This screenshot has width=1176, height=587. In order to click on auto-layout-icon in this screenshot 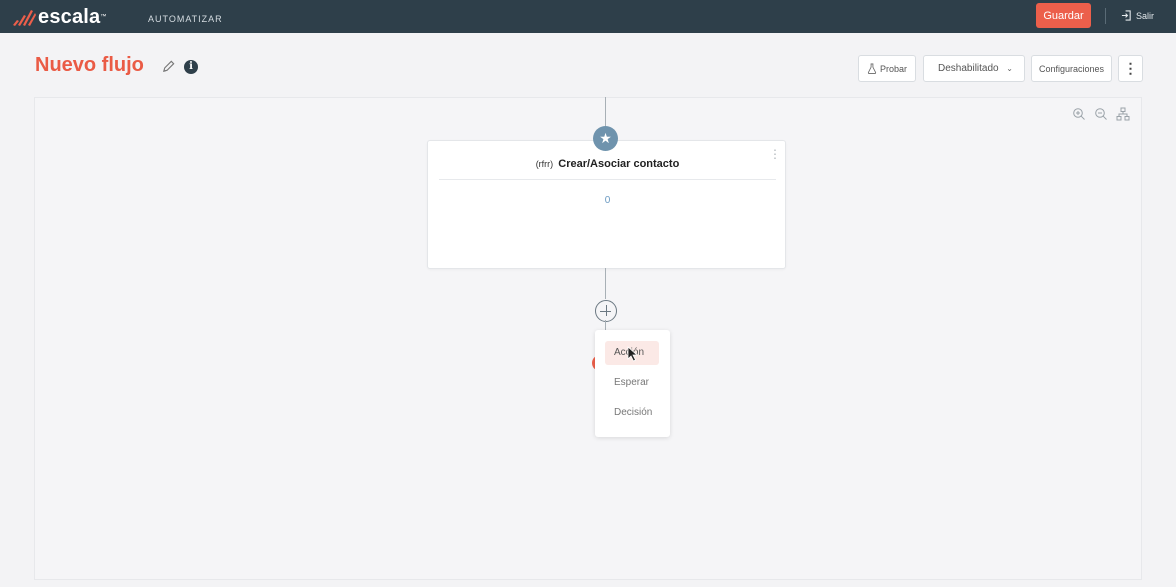, I will do `click(1123, 114)`.